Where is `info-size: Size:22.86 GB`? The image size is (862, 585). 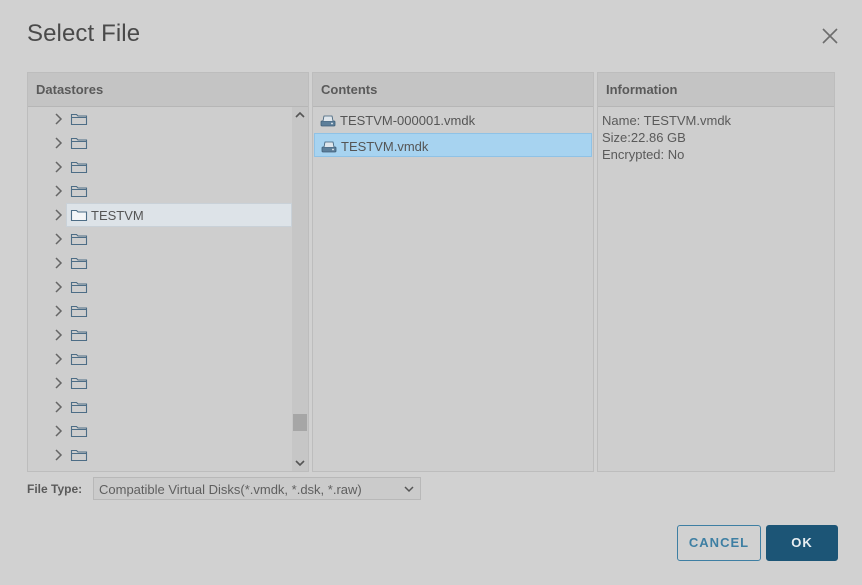
info-size: Size:22.86 GB is located at coordinates (644, 137).